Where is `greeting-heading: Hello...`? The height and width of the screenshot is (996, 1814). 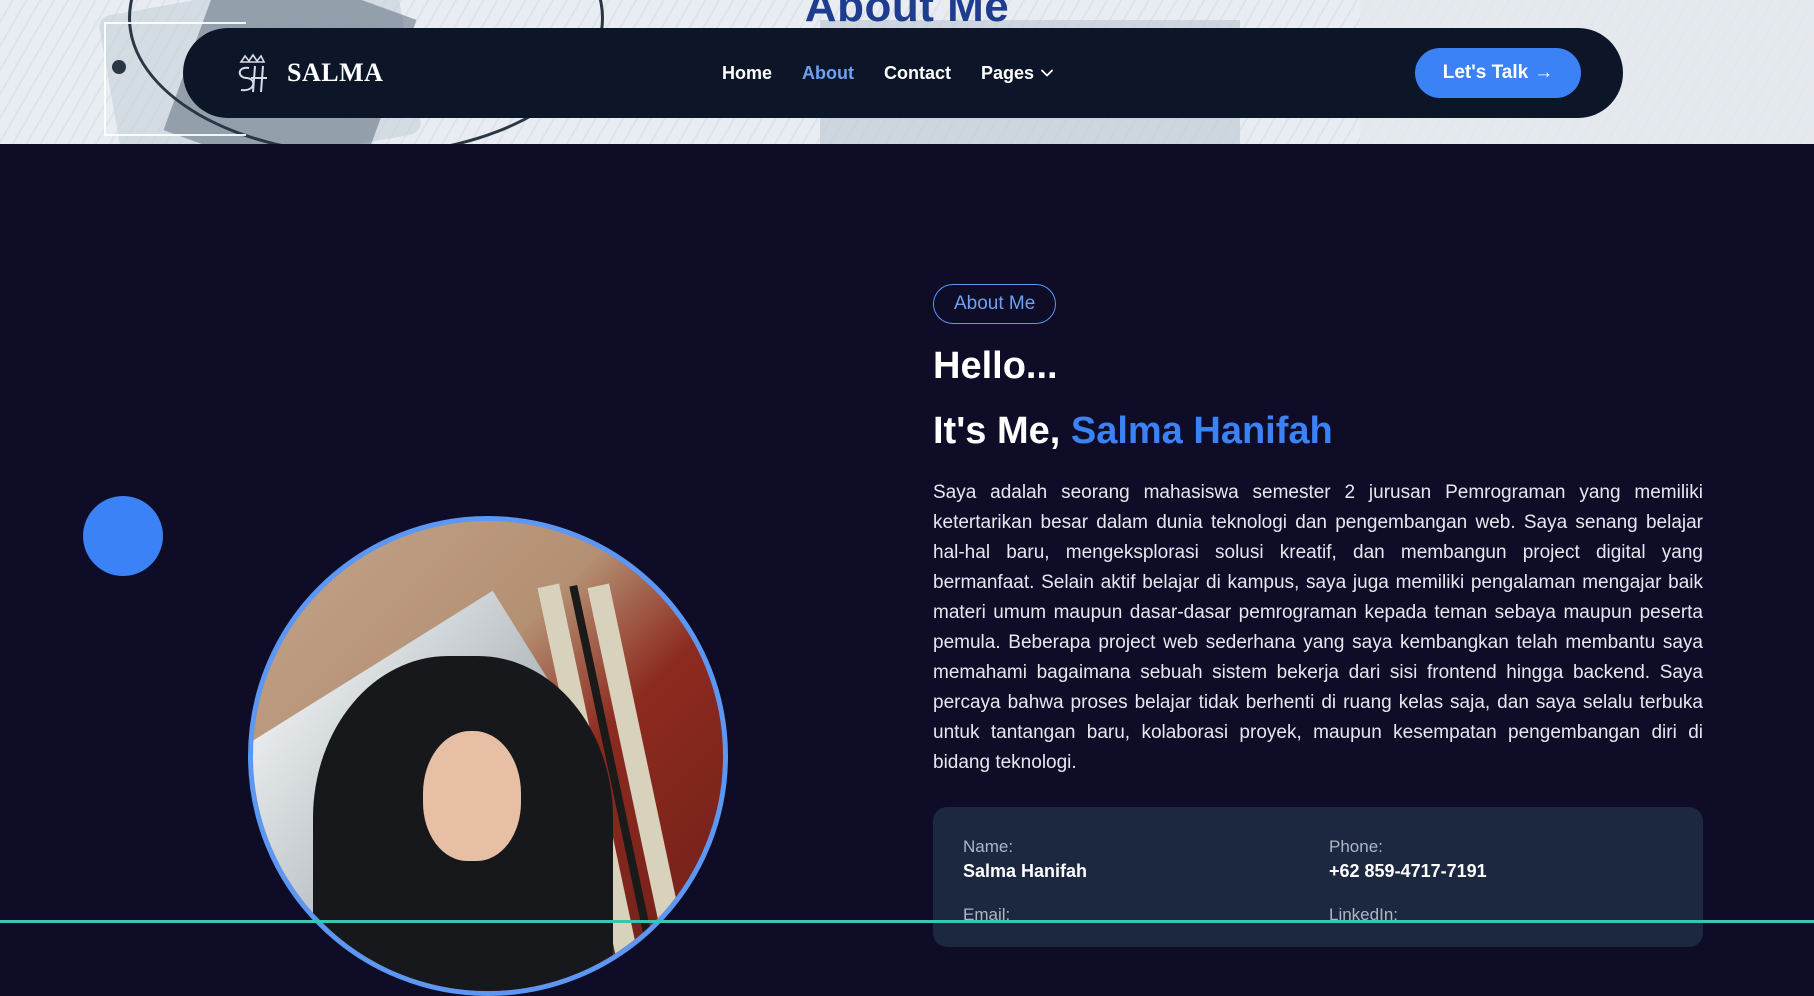
greeting-heading: Hello... is located at coordinates (995, 366).